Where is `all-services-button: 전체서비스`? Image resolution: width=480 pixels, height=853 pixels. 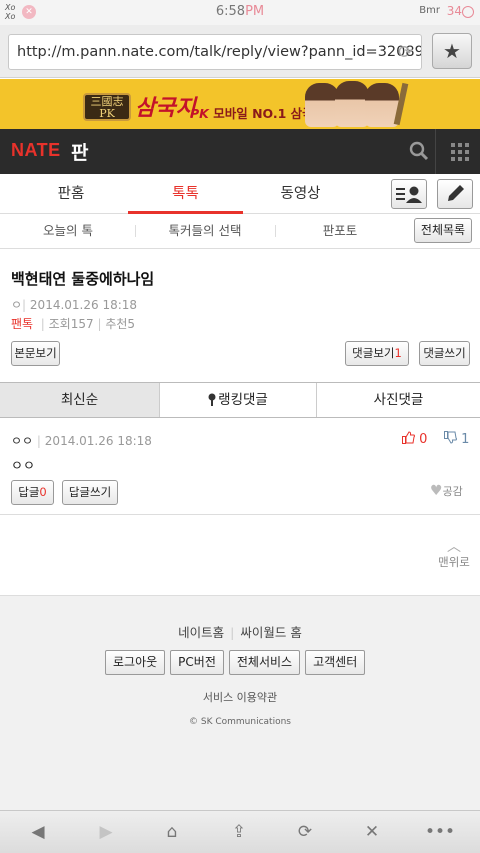 all-services-button: 전체서비스 is located at coordinates (264, 662).